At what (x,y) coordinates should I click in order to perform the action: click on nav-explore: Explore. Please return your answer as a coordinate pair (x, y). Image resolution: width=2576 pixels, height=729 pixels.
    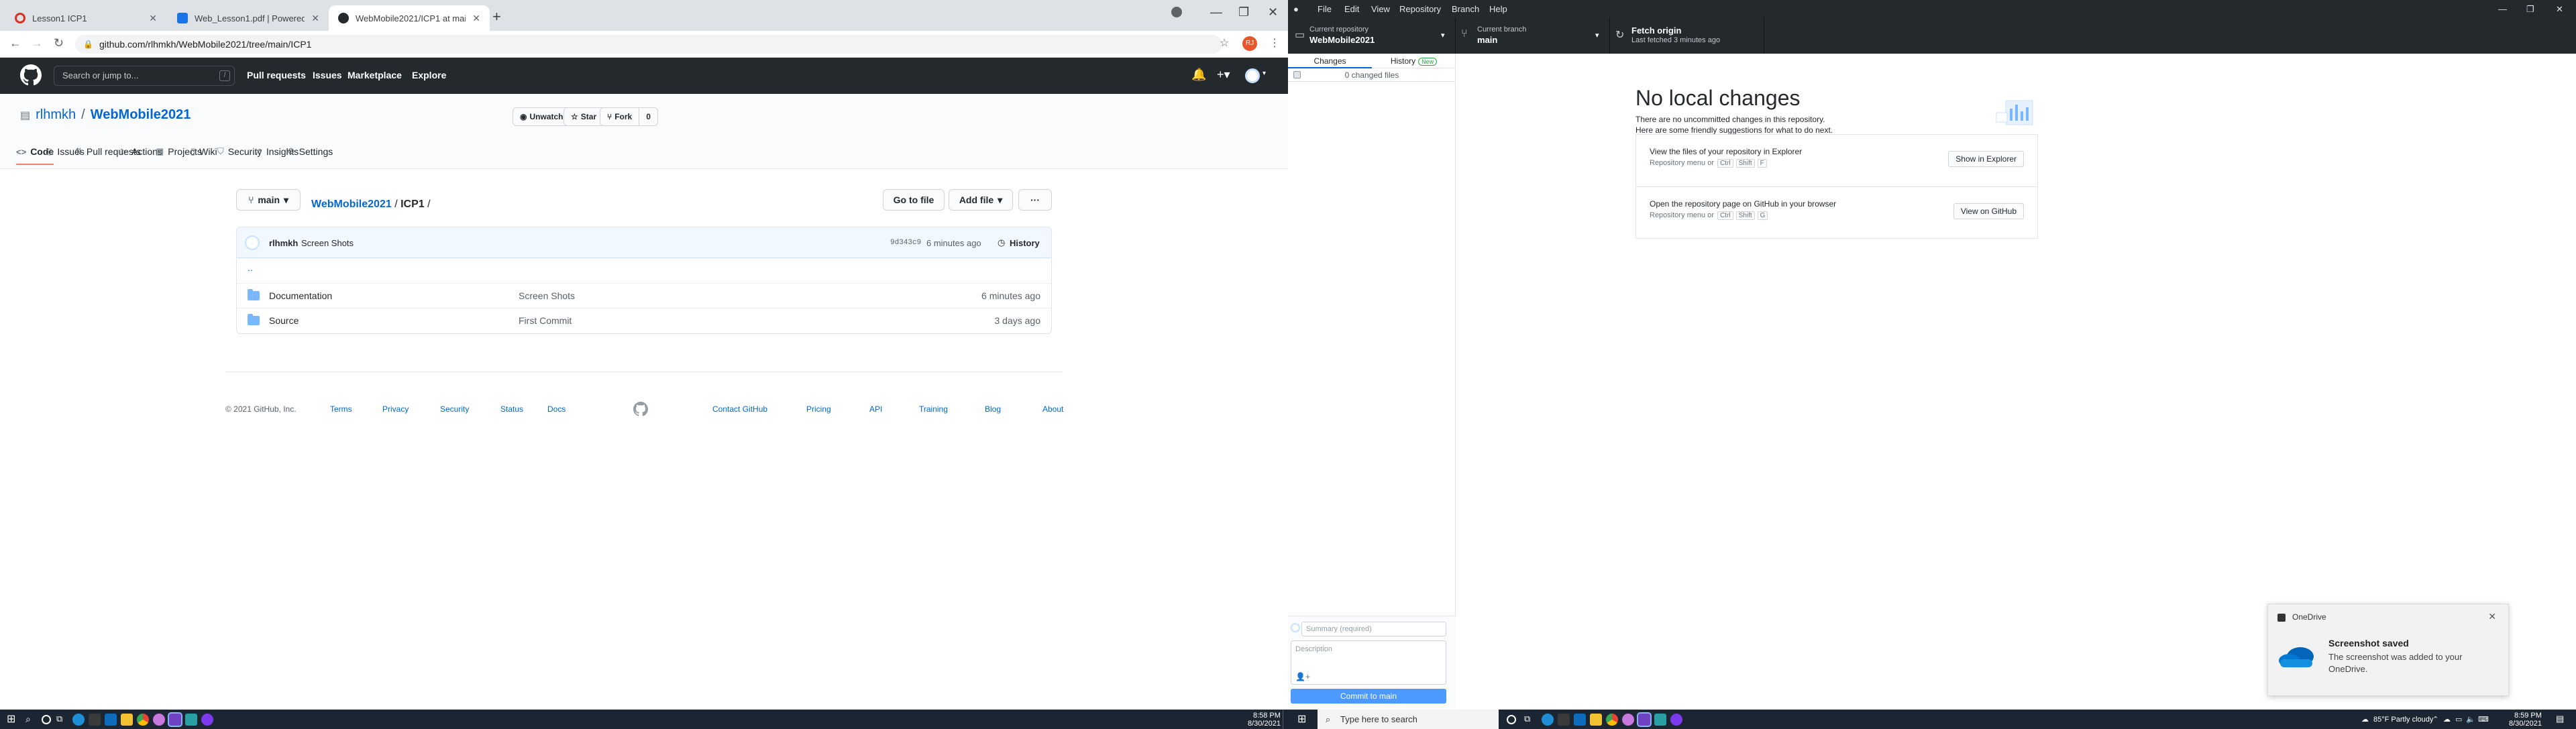
    Looking at the image, I should click on (429, 75).